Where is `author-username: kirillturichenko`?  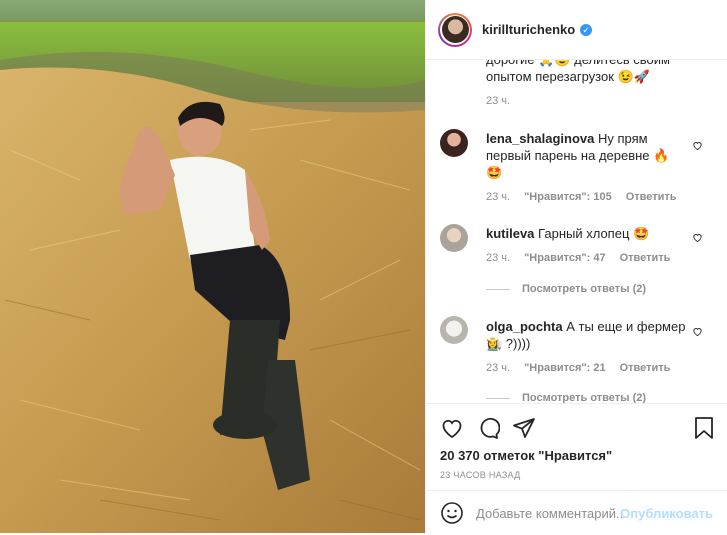
author-username: kirillturichenko is located at coordinates (528, 29).